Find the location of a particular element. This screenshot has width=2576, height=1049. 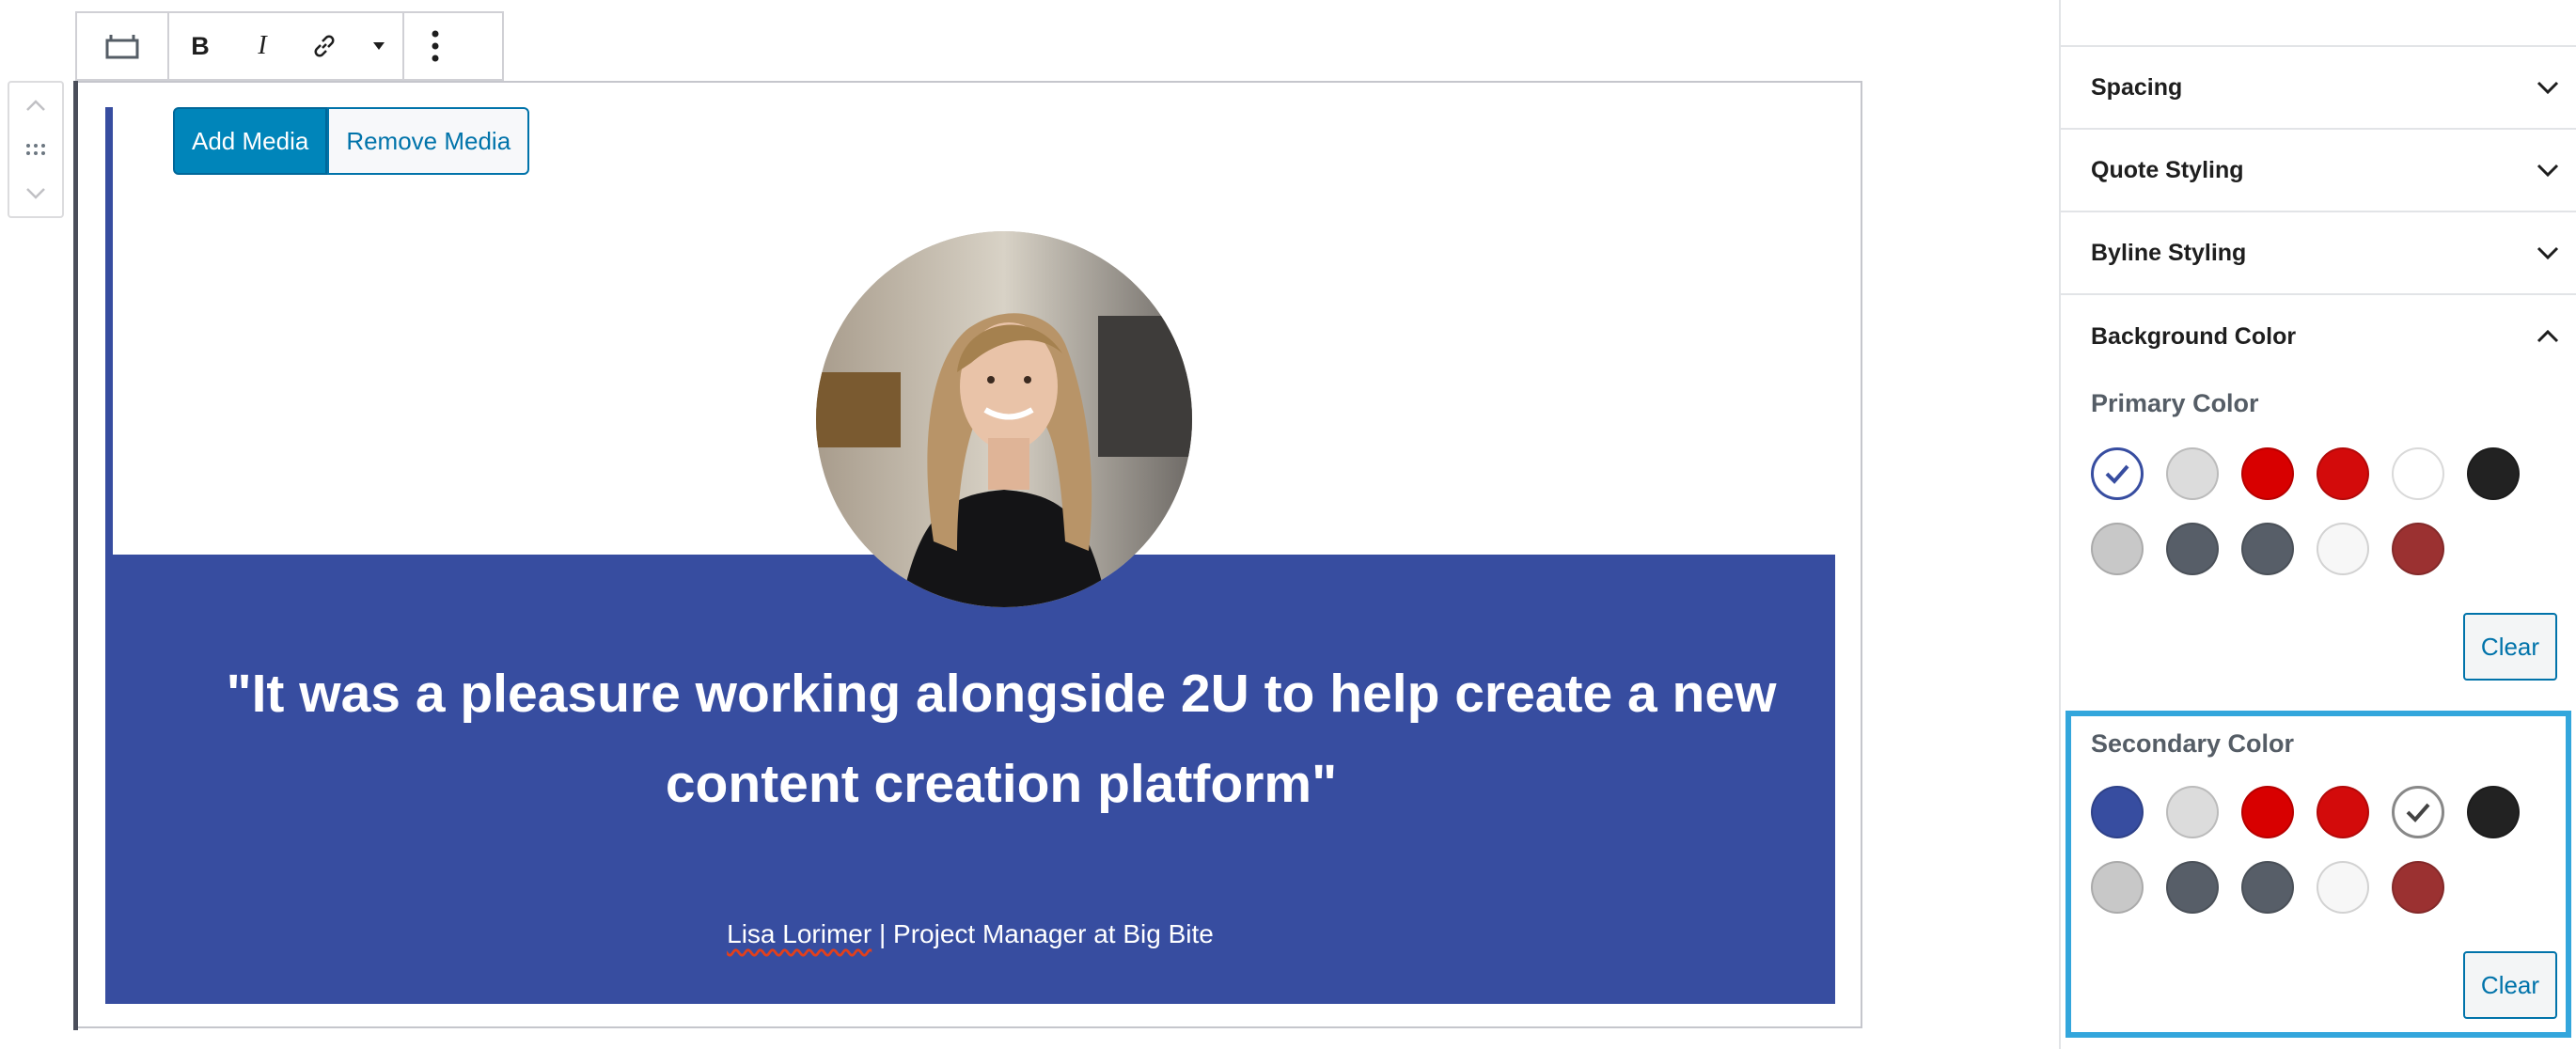

byline-title: | Project Manager at Big Bite is located at coordinates (1043, 933).